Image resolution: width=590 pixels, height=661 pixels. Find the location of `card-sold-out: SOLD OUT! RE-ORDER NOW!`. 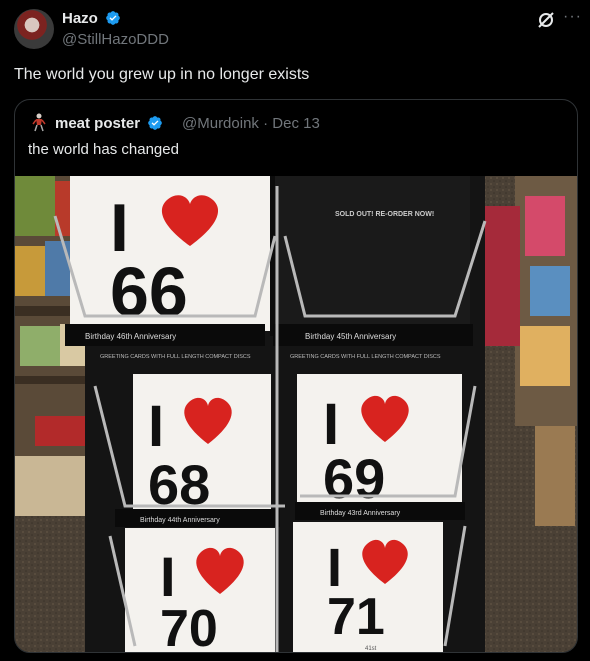

card-sold-out: SOLD OUT! RE-ORDER NOW! is located at coordinates (372, 251).